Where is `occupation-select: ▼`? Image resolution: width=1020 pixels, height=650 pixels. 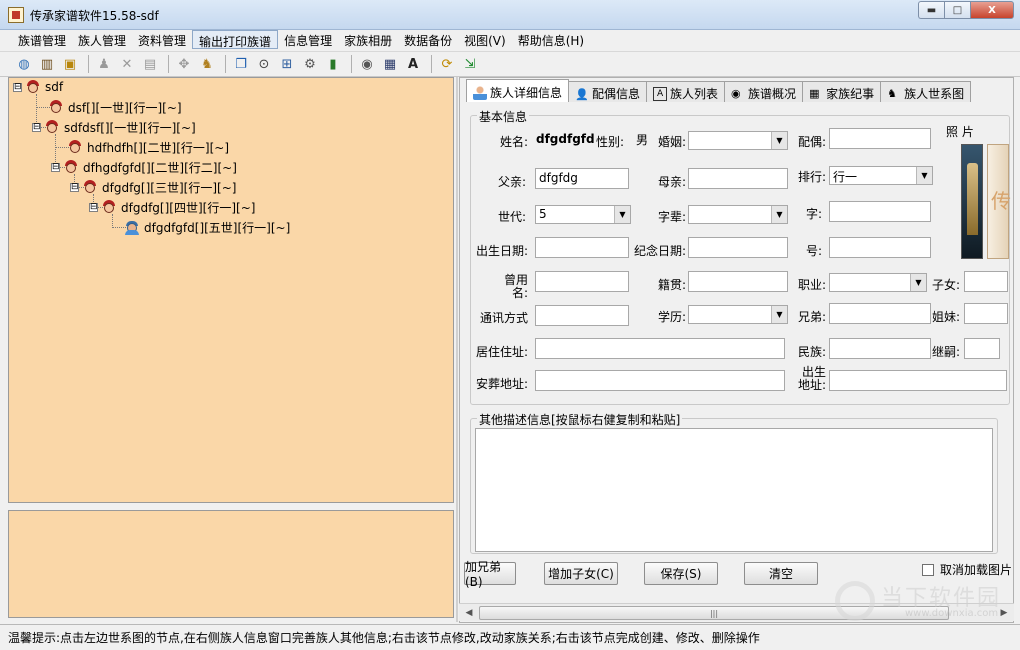 occupation-select: ▼ is located at coordinates (878, 282).